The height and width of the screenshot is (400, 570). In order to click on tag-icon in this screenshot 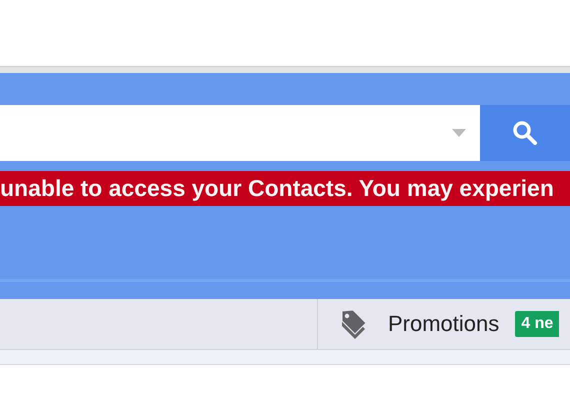, I will do `click(354, 324)`.